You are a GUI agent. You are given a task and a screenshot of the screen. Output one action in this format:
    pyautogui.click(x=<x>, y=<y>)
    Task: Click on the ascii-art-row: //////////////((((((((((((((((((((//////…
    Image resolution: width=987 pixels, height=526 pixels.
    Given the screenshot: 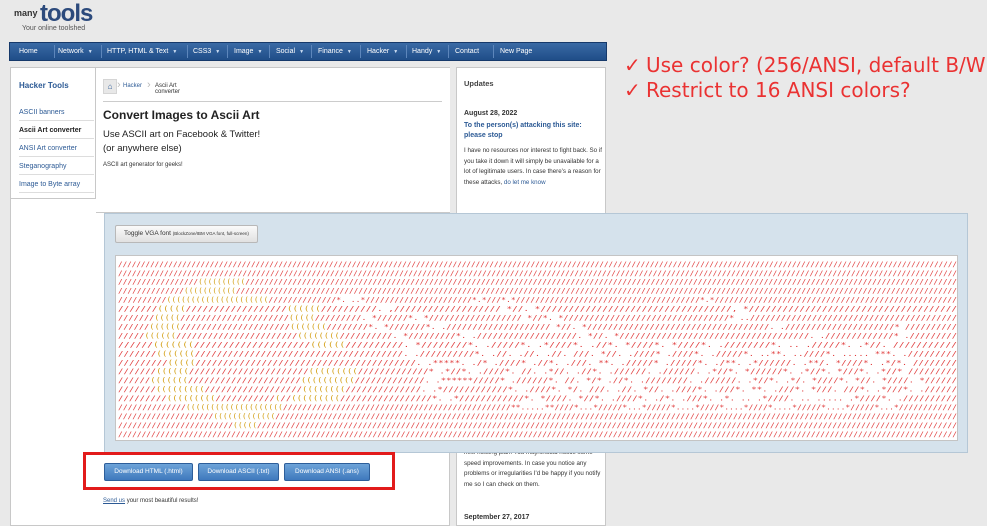 What is the action you would take?
    pyautogui.click(x=537, y=407)
    